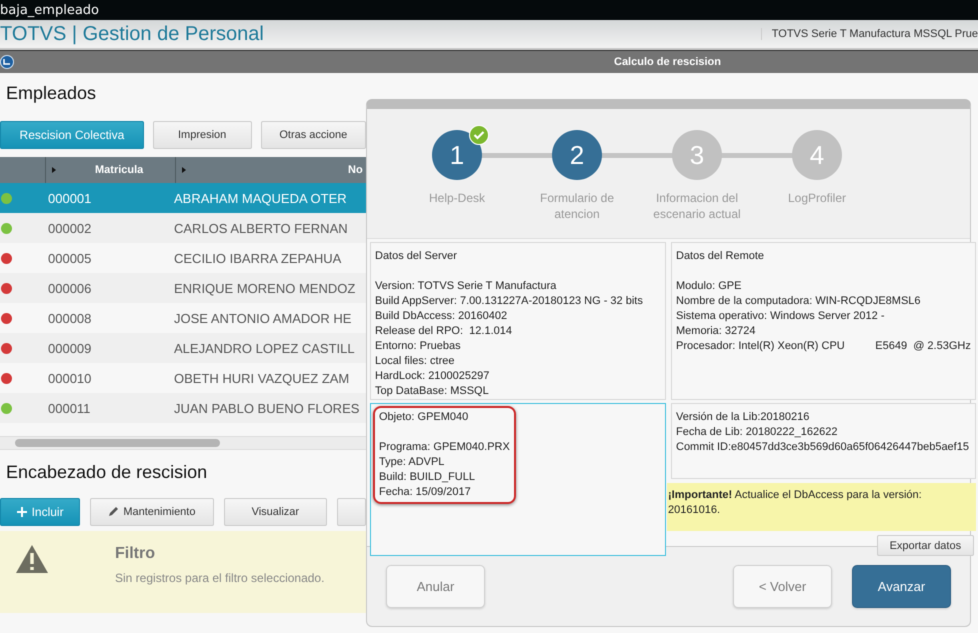 The width and height of the screenshot is (978, 633). I want to click on action-button: Otras accione, so click(313, 135).